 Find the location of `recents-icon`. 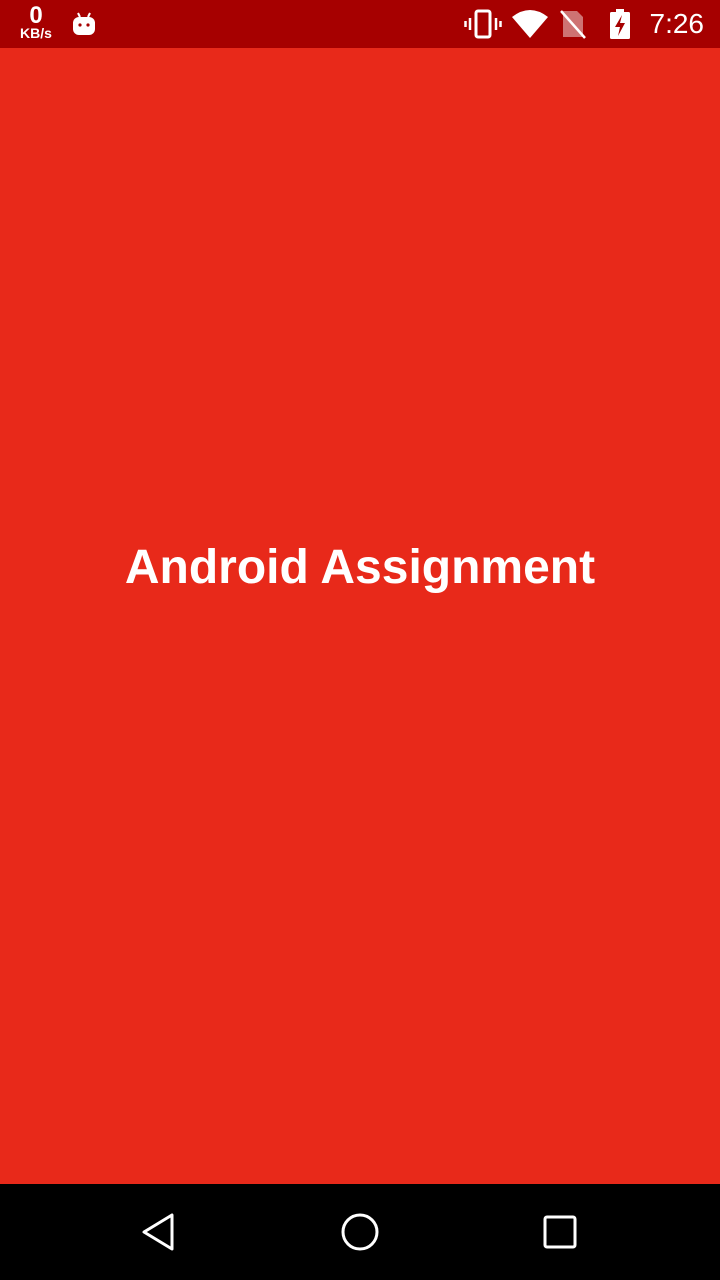

recents-icon is located at coordinates (560, 1232).